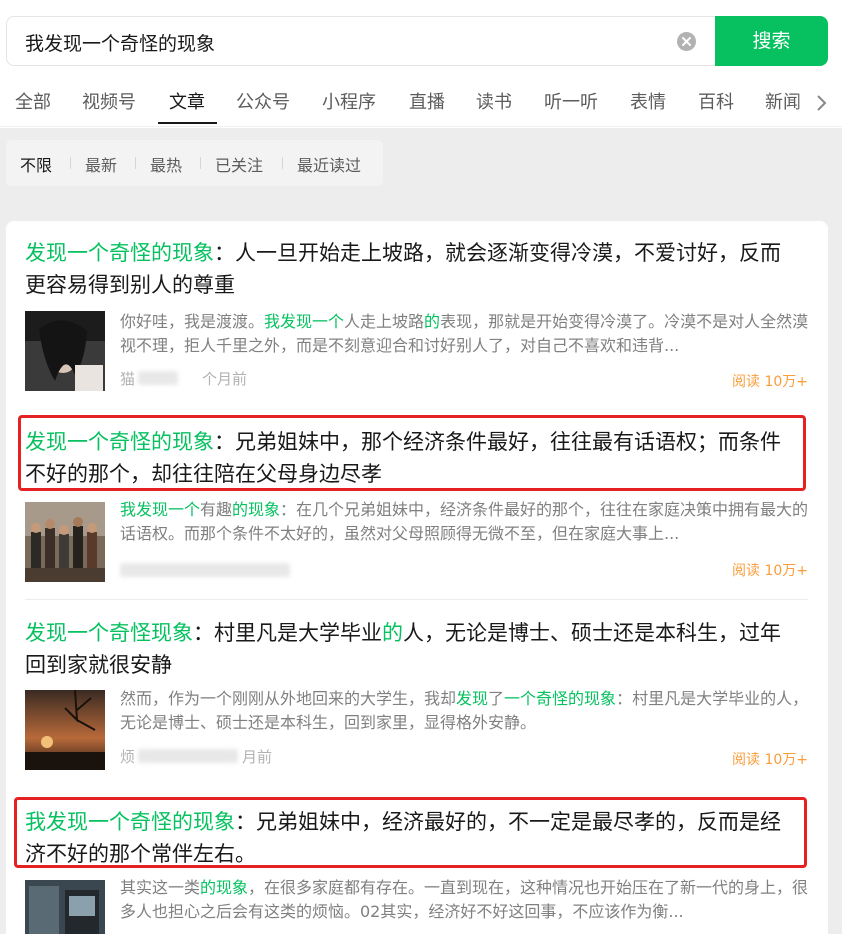 The height and width of the screenshot is (934, 842). What do you see at coordinates (194, 163) in the screenshot?
I see `filter-bar: 不限 最新 最热 已关注 最近读过` at bounding box center [194, 163].